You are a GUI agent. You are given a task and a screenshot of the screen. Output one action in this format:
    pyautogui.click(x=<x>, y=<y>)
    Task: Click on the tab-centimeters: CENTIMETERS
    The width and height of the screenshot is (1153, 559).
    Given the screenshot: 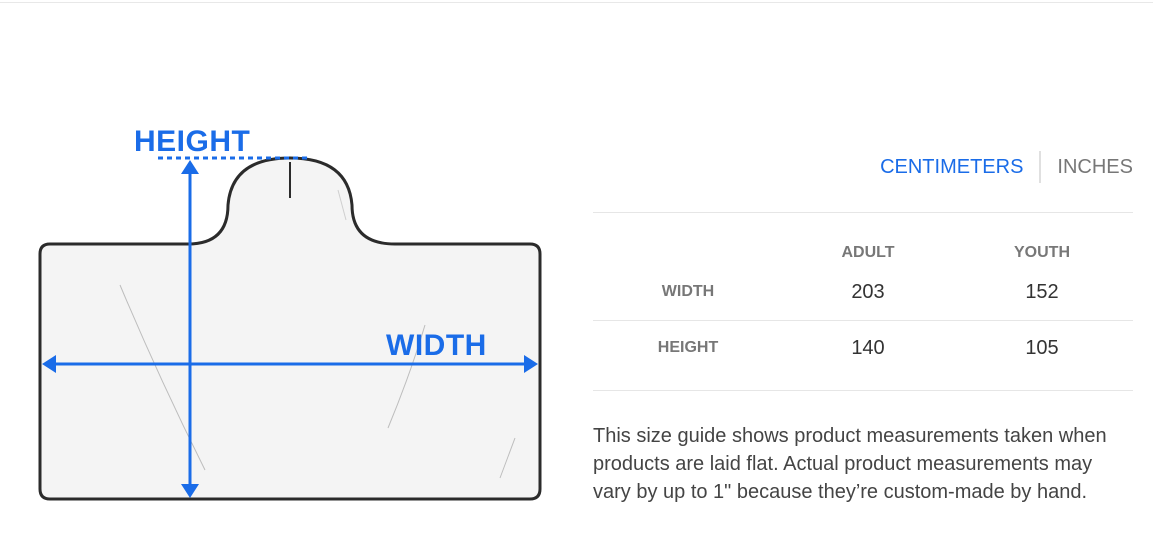 What is the action you would take?
    pyautogui.click(x=951, y=167)
    